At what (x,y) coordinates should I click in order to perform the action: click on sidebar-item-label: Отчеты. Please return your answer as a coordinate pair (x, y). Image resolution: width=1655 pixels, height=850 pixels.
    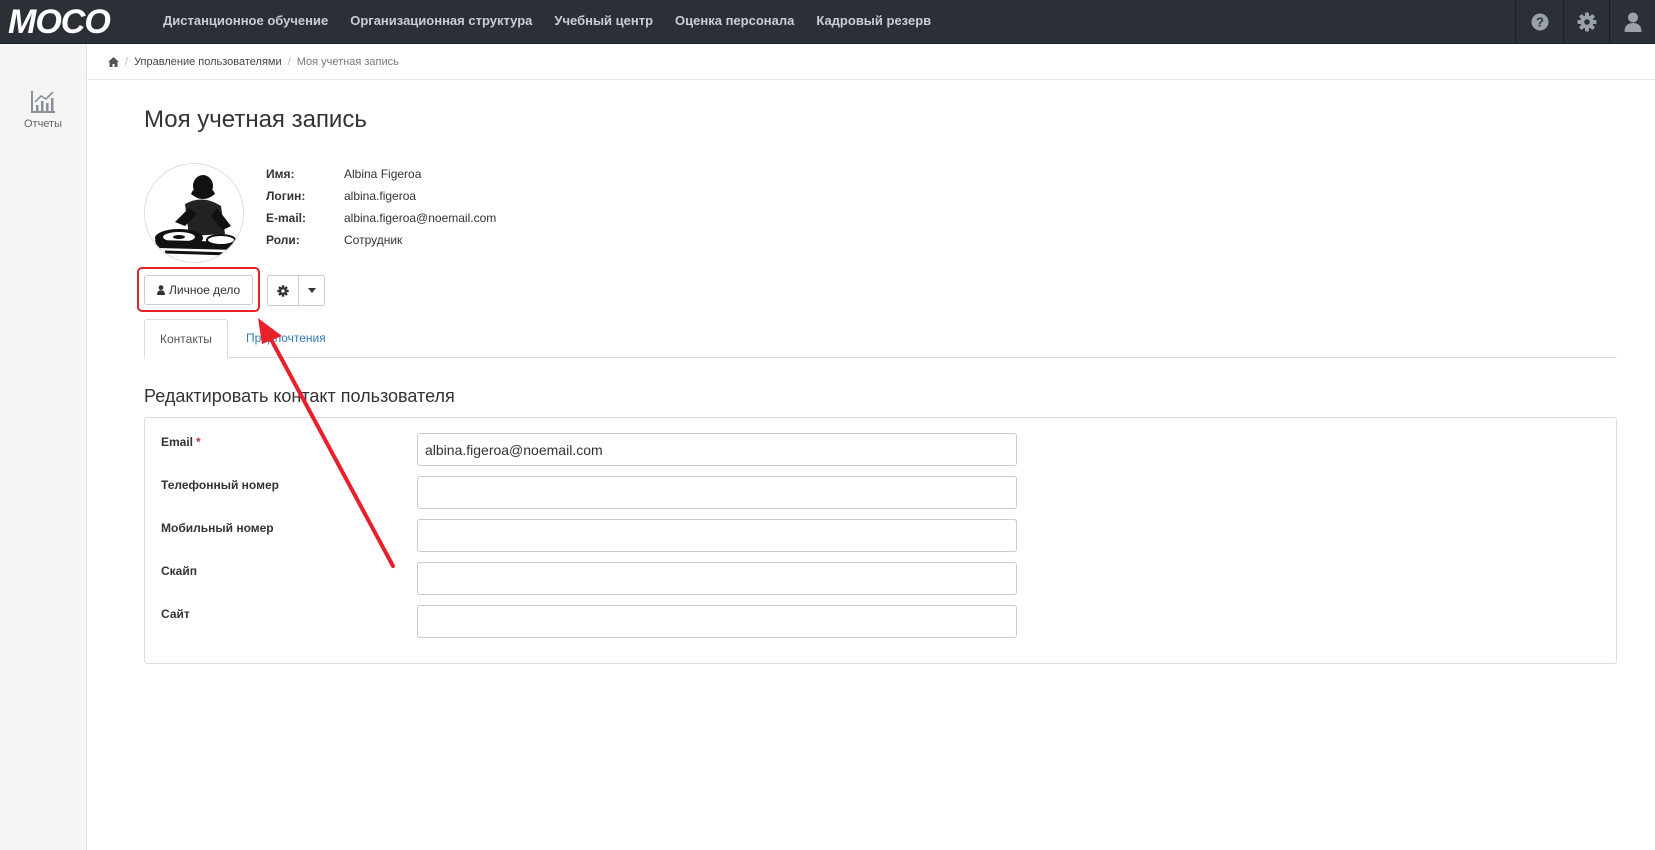
    Looking at the image, I should click on (43, 124).